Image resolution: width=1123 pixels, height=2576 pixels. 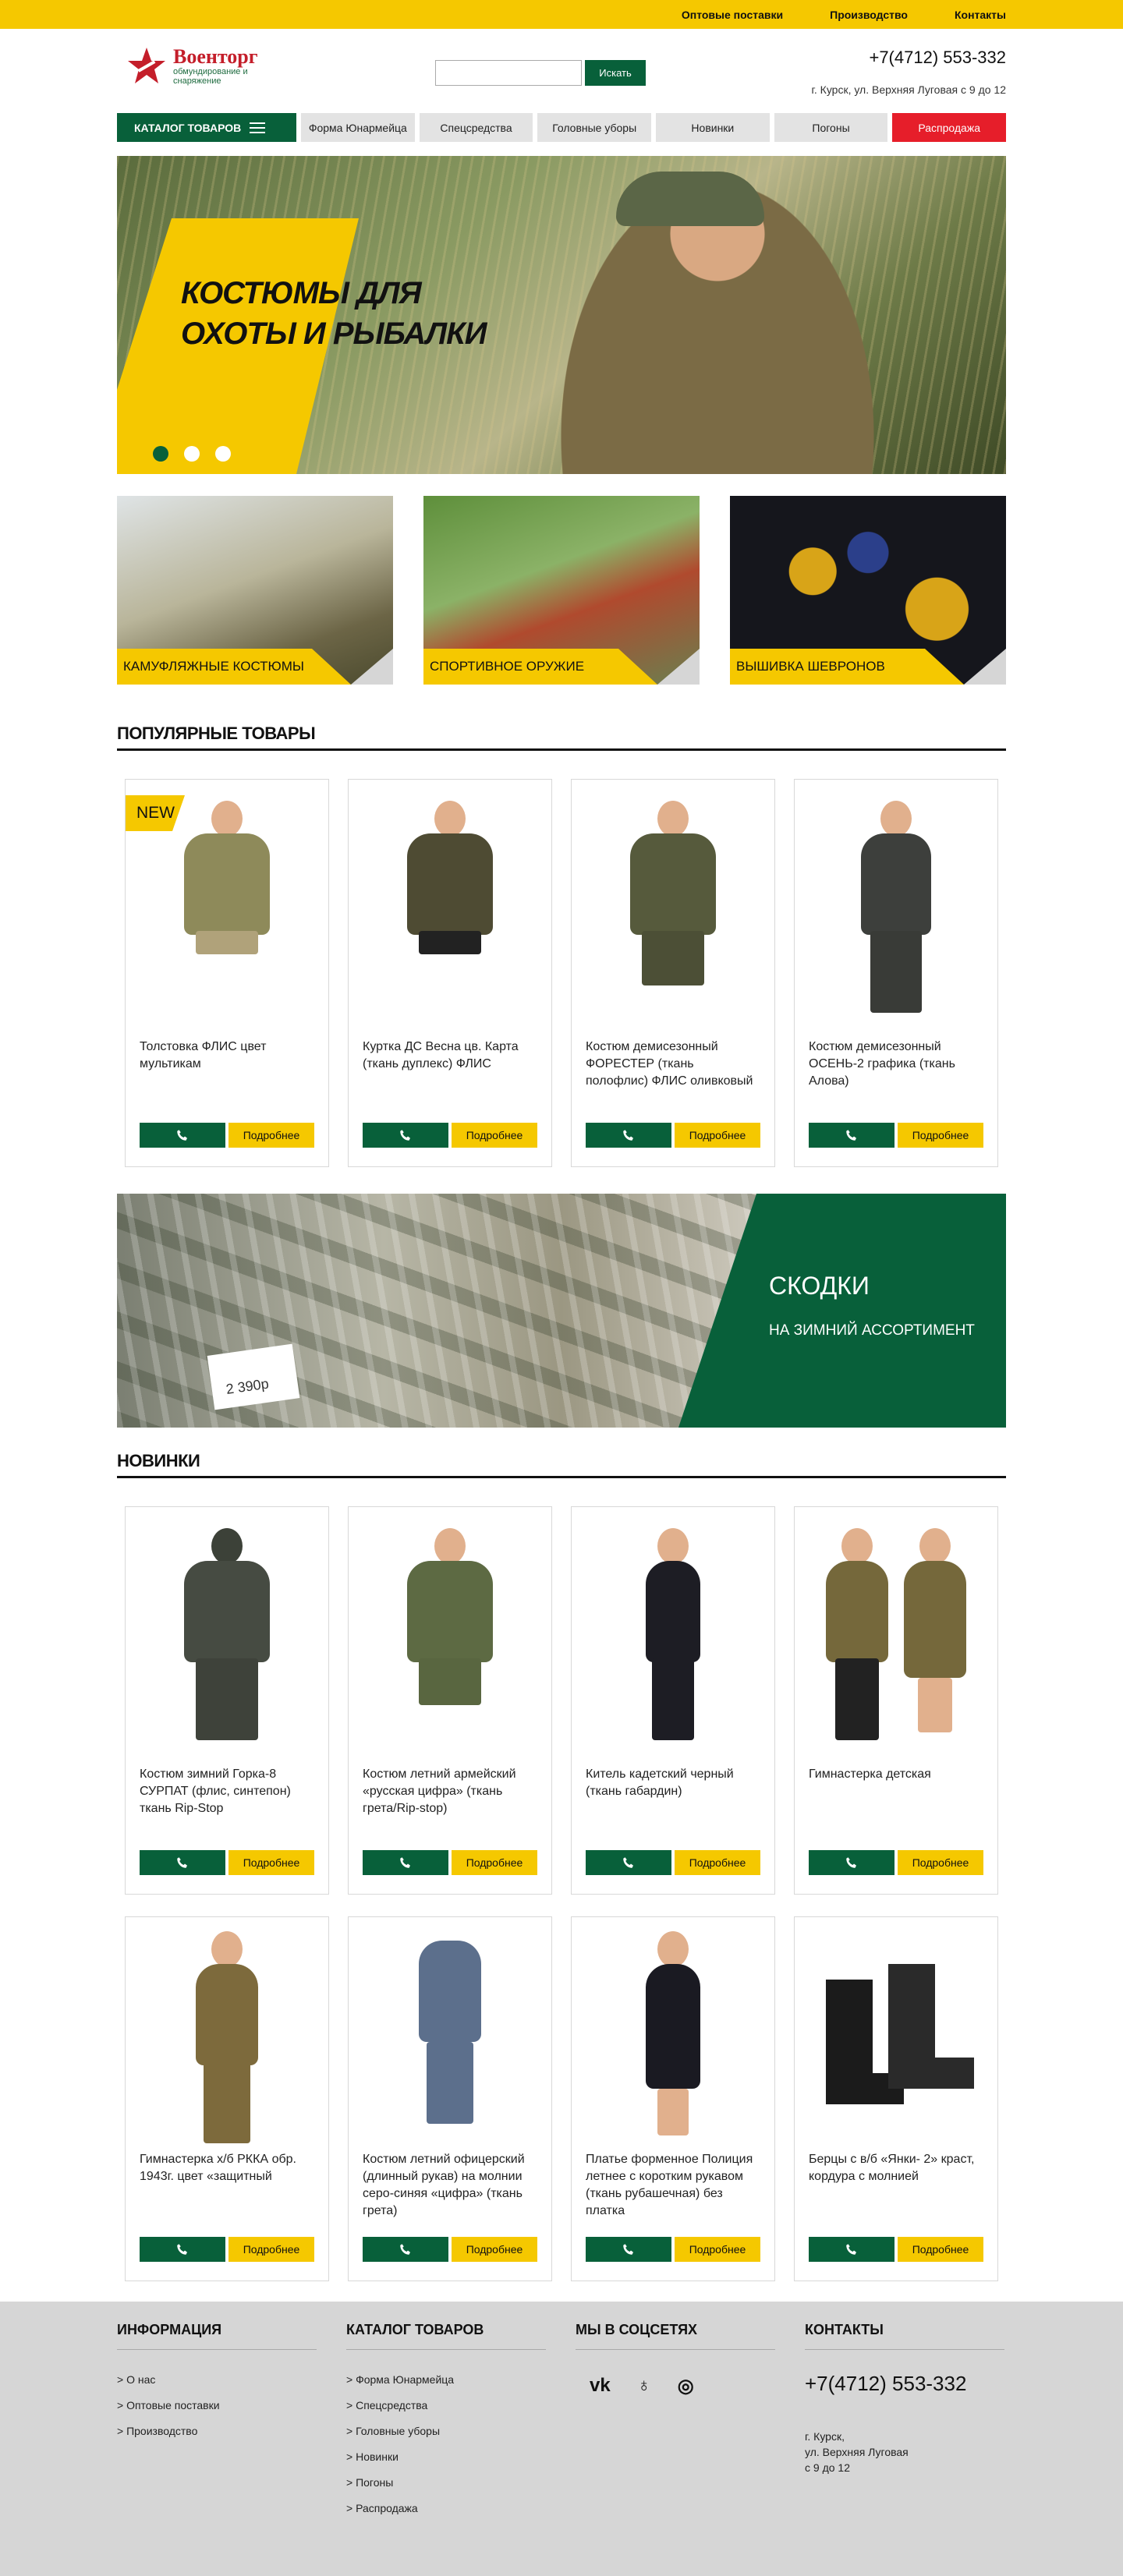 What do you see at coordinates (869, 15) in the screenshot?
I see `topbar-link-production: Производство` at bounding box center [869, 15].